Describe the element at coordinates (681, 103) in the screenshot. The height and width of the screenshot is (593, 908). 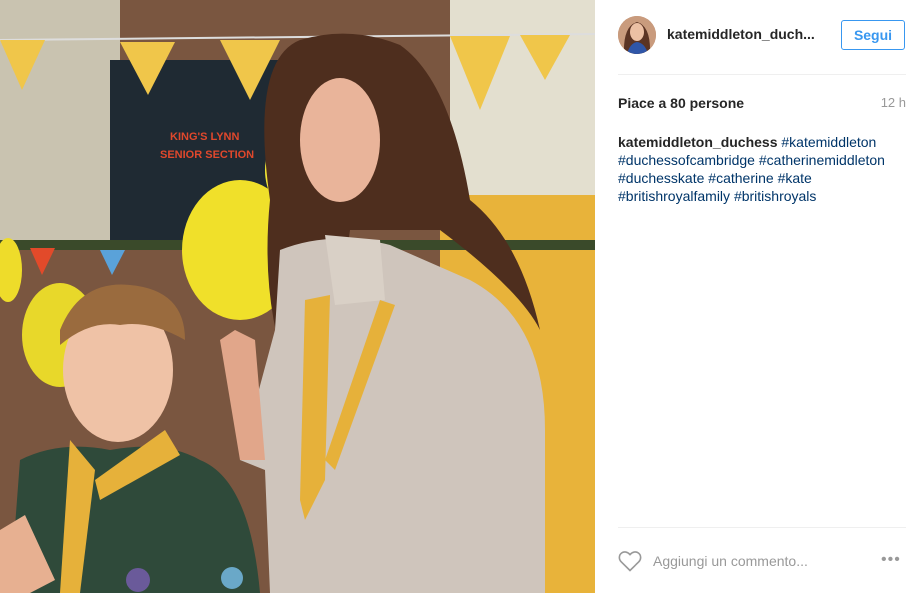
I see `likes-count: Piace a 80 persone` at that location.